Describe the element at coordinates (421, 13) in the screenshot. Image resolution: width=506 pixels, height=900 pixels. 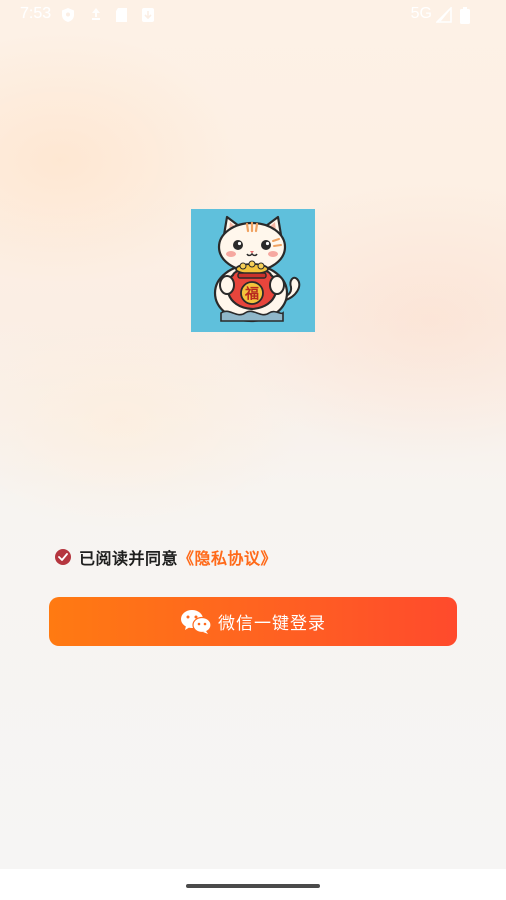
I see `network-type: 5G` at that location.